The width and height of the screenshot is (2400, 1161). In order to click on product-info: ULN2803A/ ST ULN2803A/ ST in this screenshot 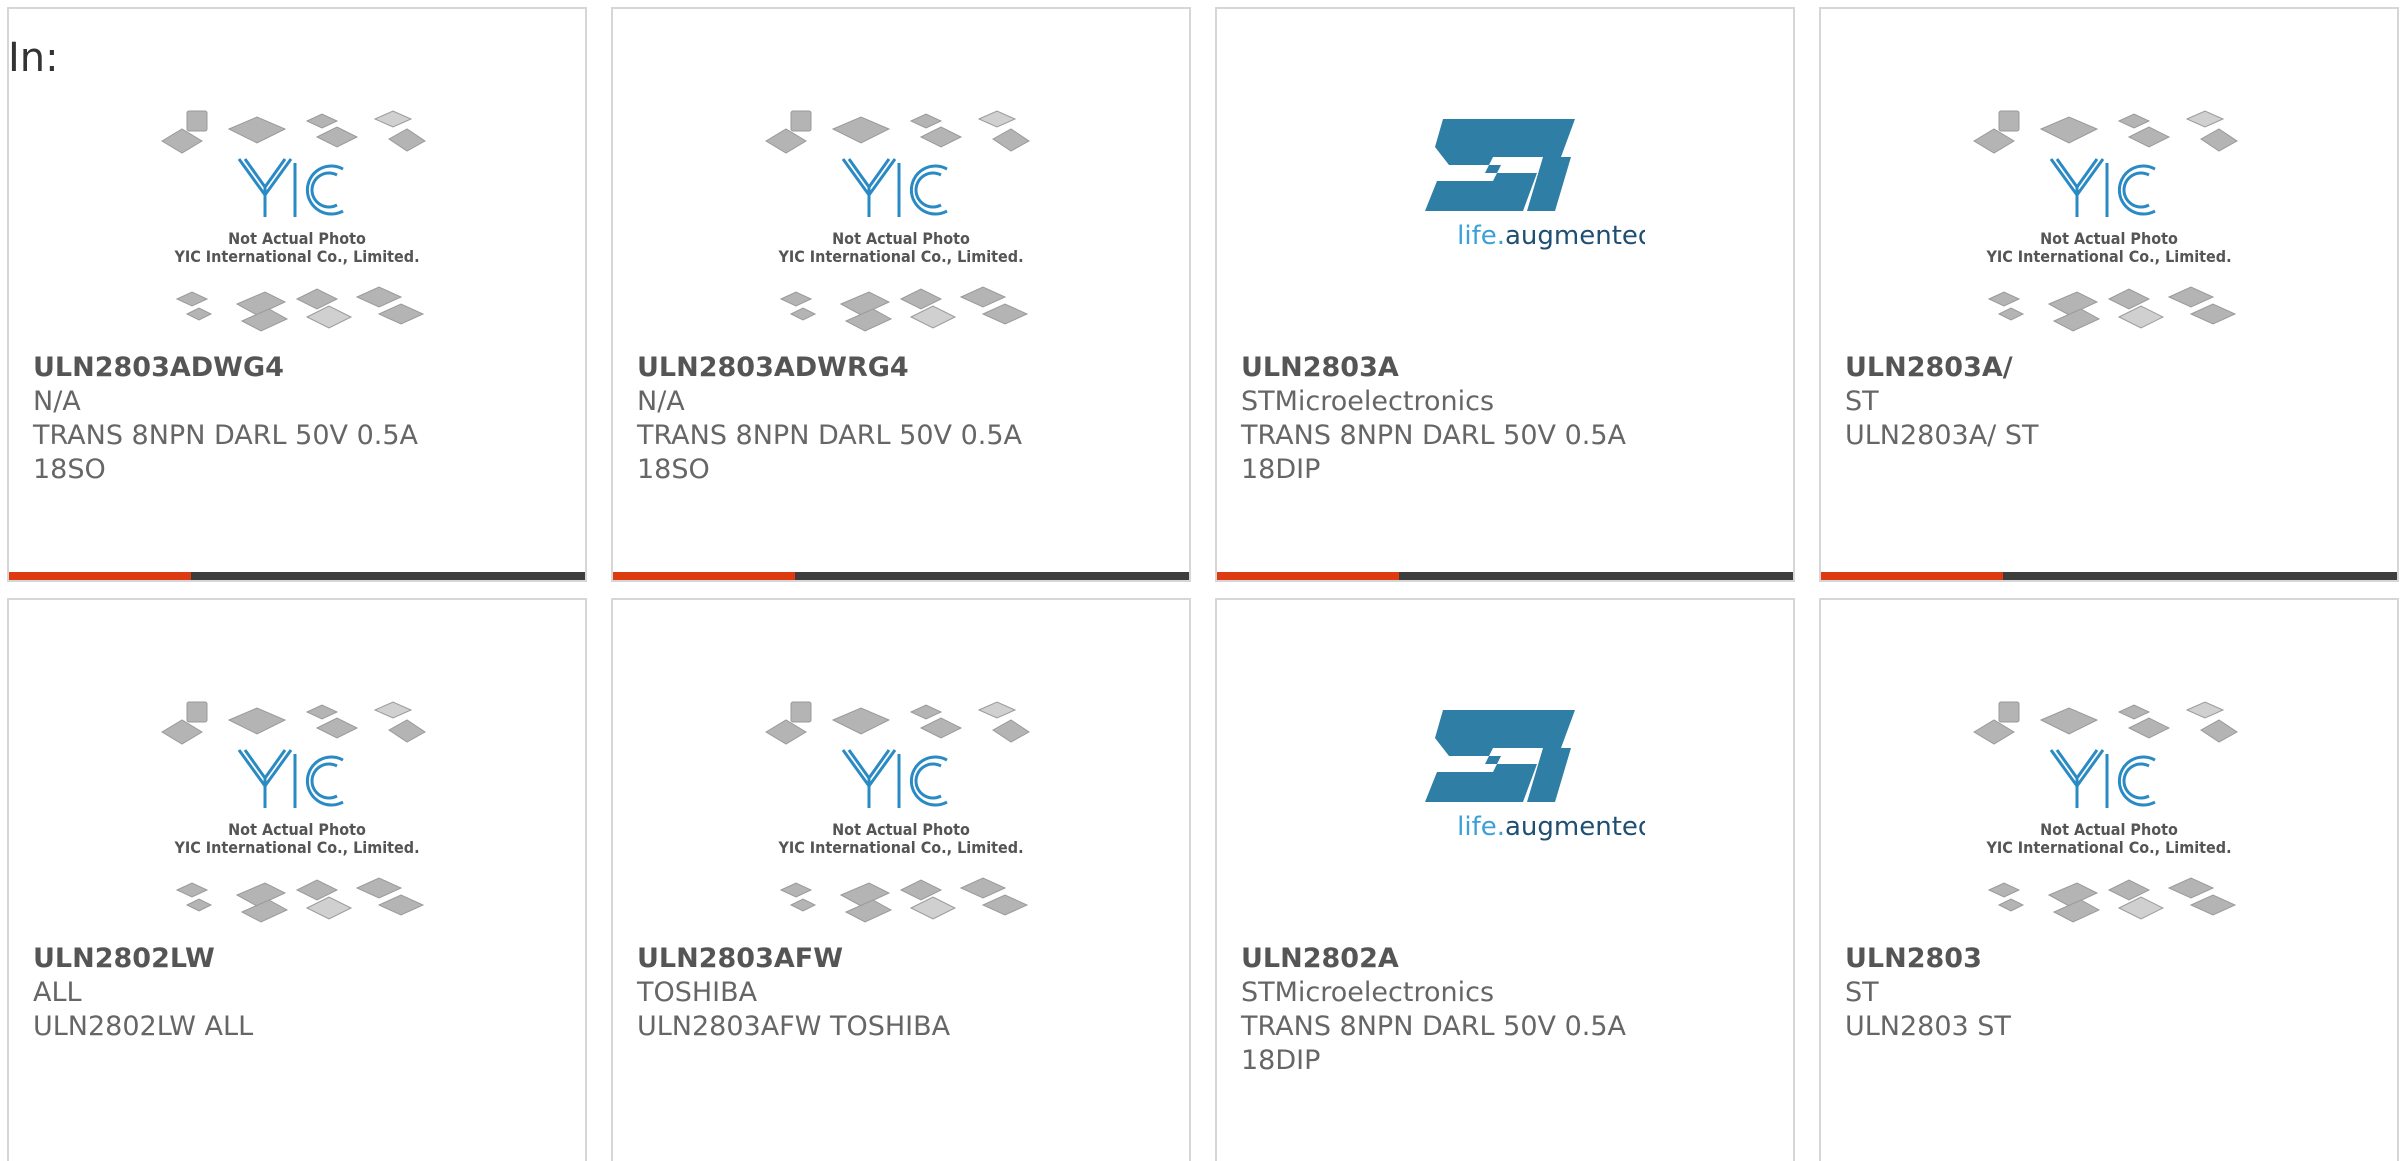, I will do `click(2111, 402)`.